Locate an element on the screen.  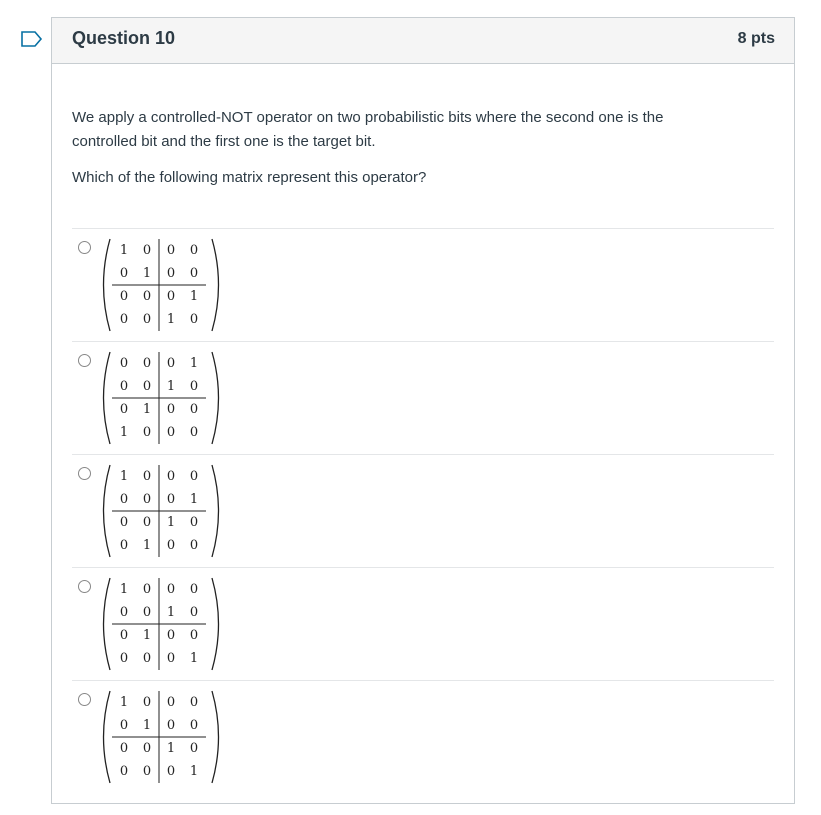
answer-option: 1000000100100100 is located at coordinates (423, 510).